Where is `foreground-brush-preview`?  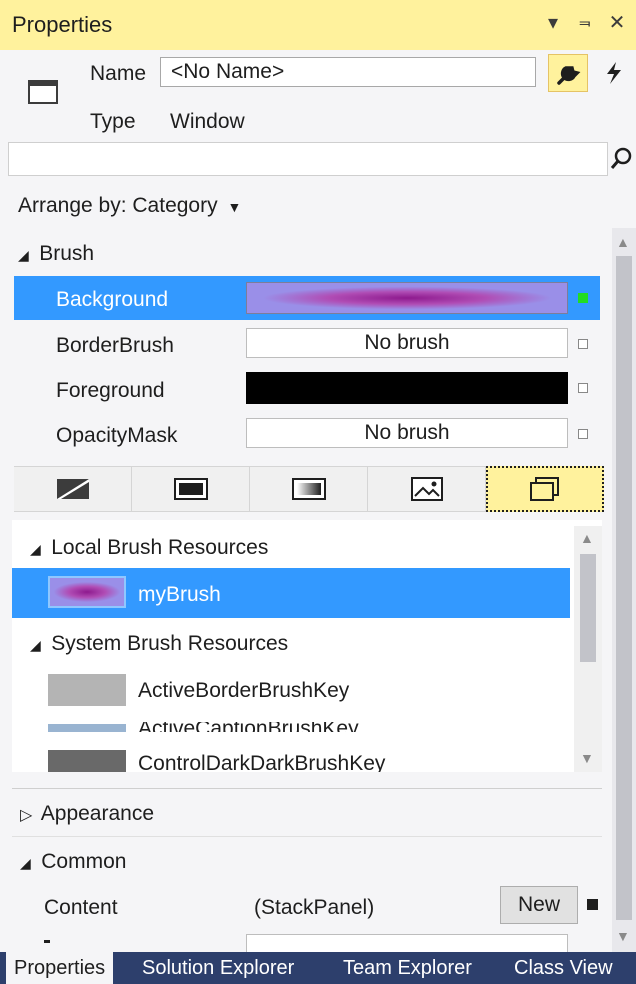 foreground-brush-preview is located at coordinates (407, 388).